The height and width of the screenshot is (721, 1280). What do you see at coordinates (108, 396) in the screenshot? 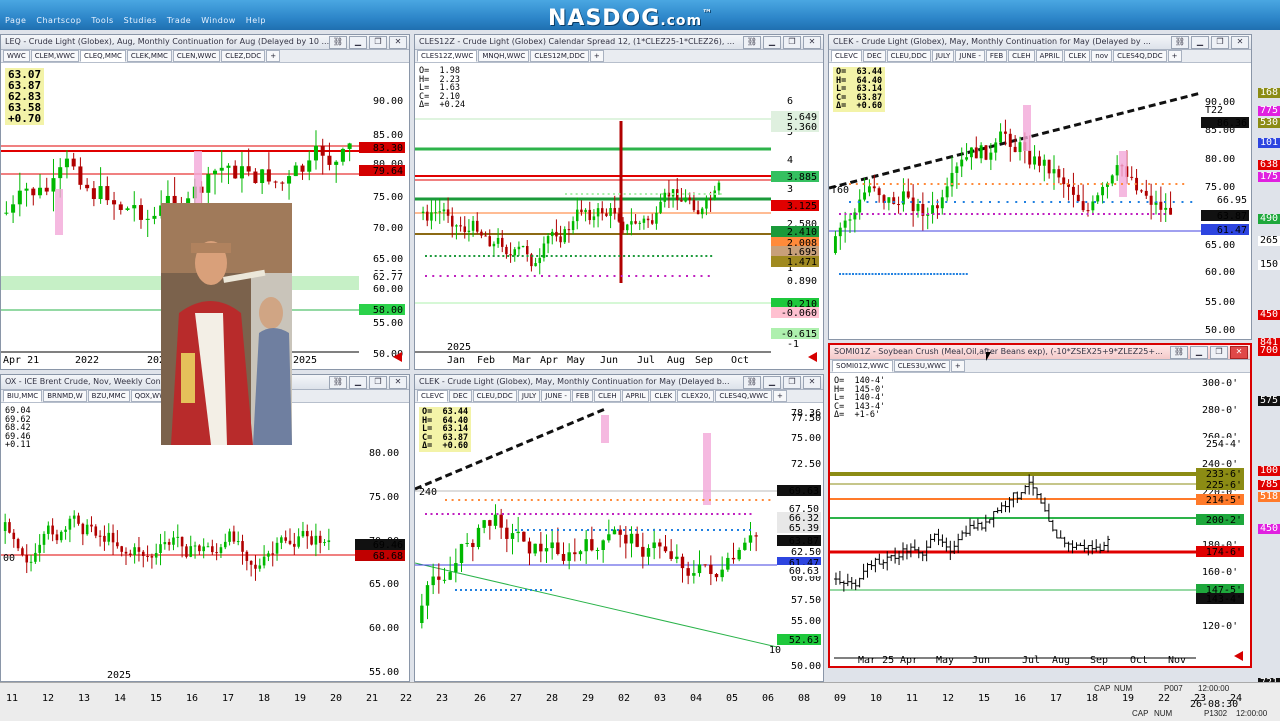
I see `symbol-tab: BZU,MMC` at bounding box center [108, 396].